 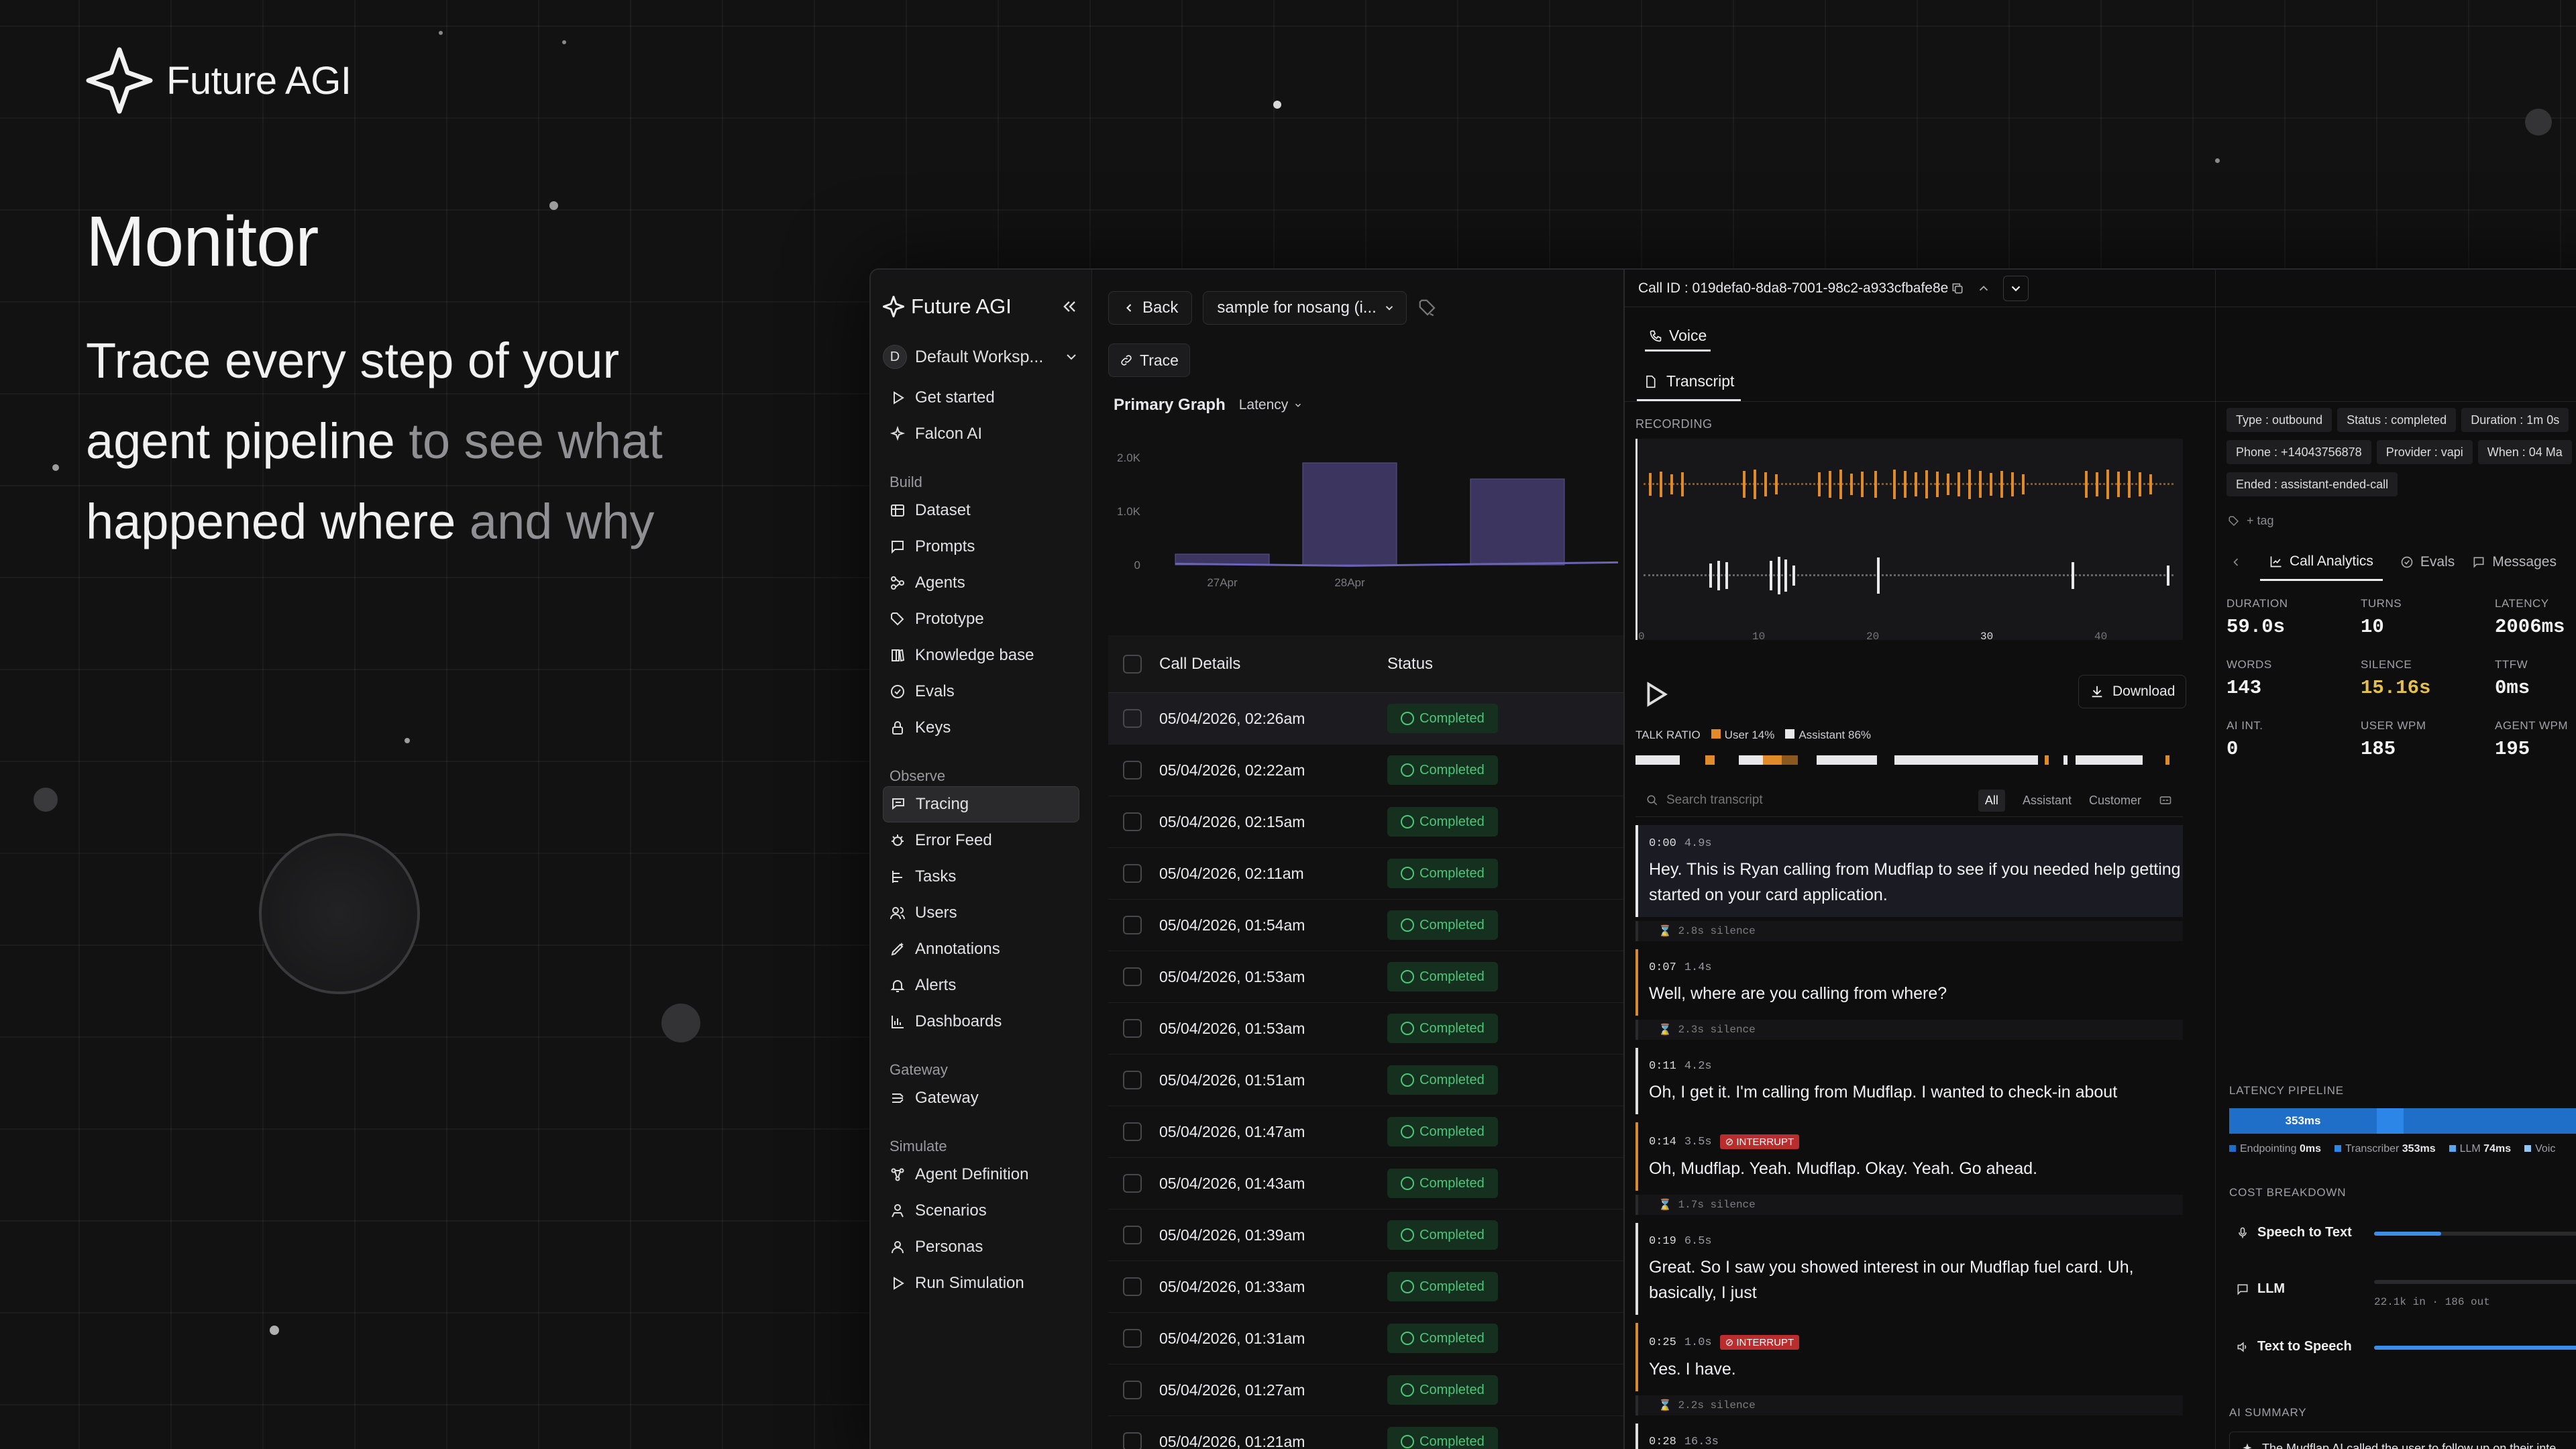 What do you see at coordinates (1365, 1184) in the screenshot?
I see `table-row: 05/04/2026, 01:43am Completed` at bounding box center [1365, 1184].